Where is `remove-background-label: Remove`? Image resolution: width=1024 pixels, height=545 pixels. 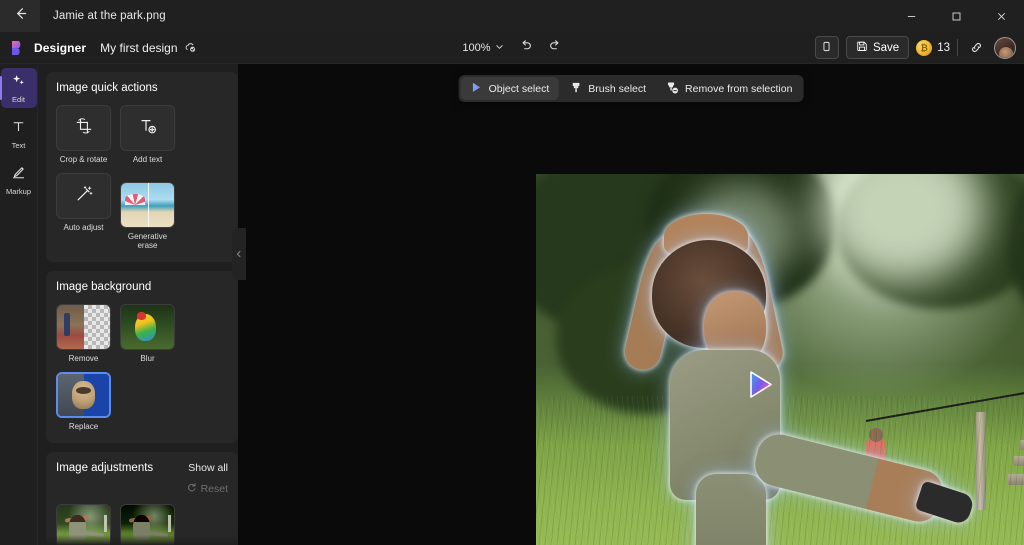 remove-background-label: Remove is located at coordinates (83, 358).